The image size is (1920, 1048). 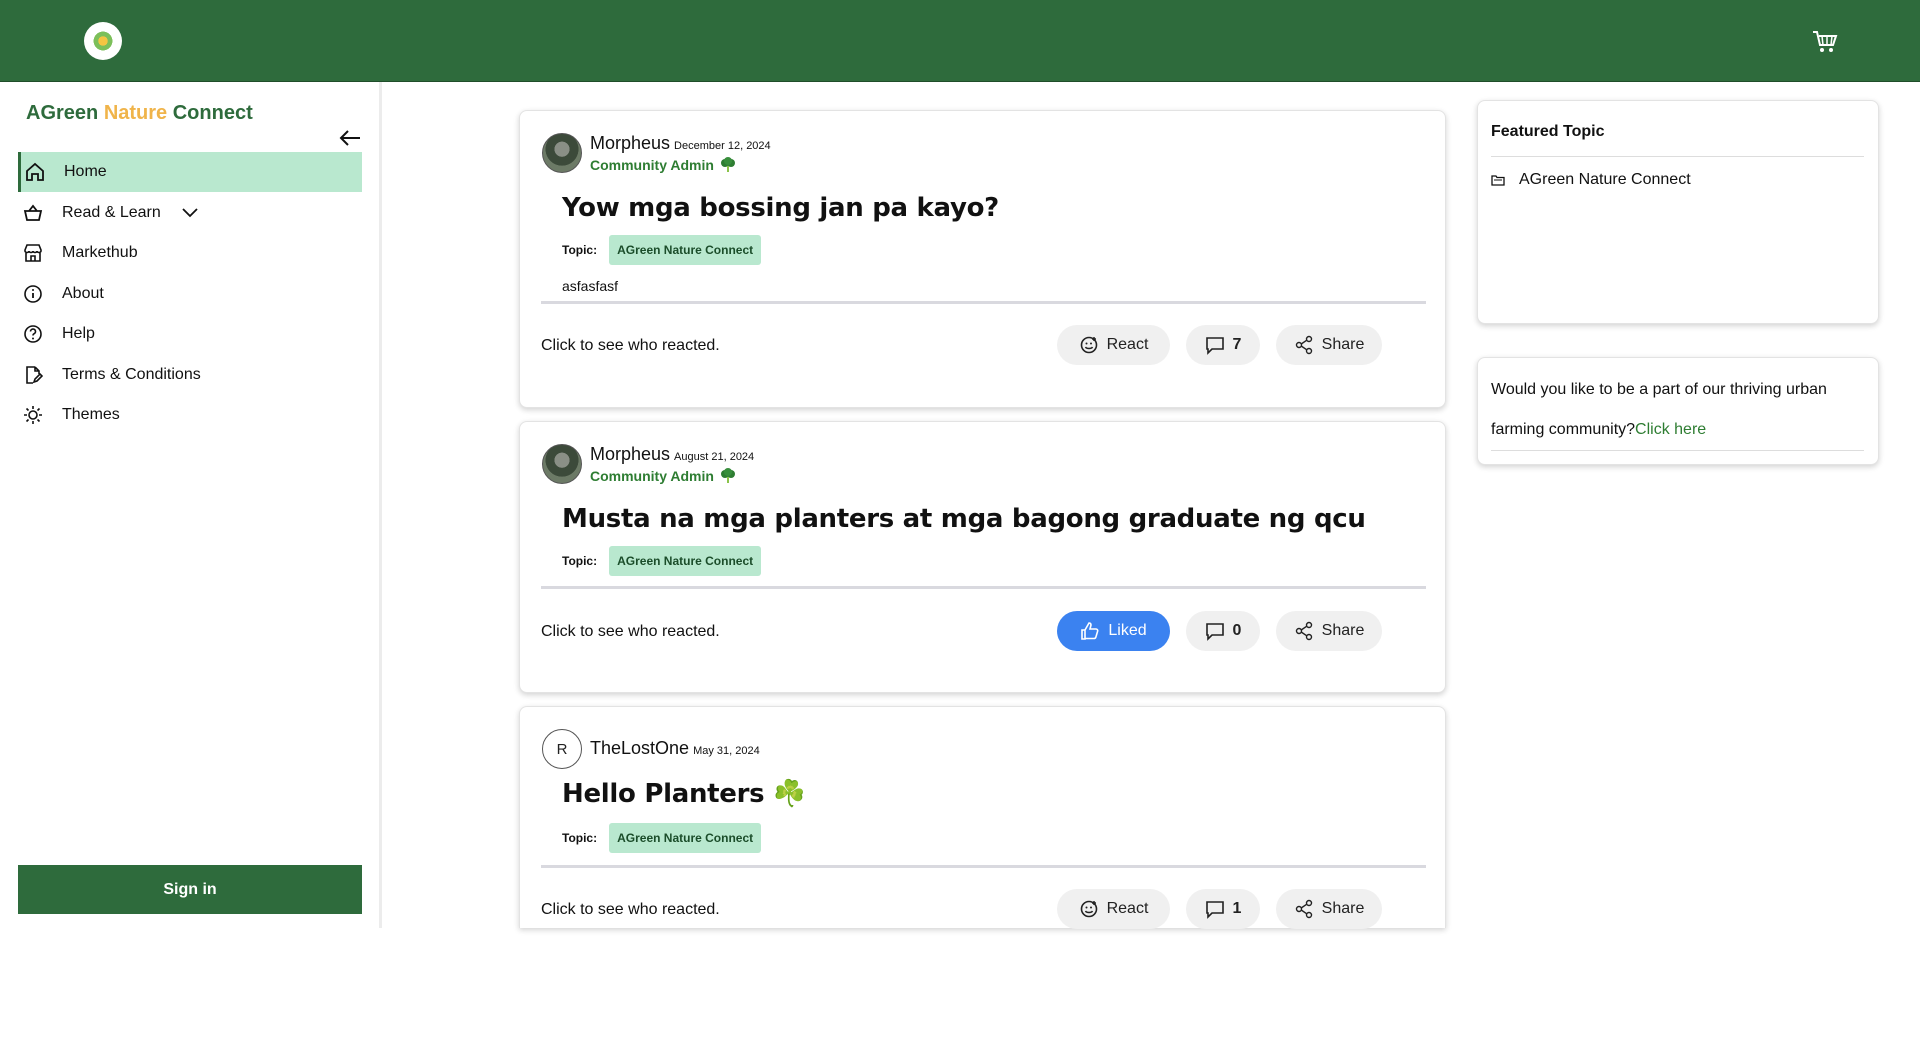 What do you see at coordinates (103, 41) in the screenshot?
I see `agreen-logo` at bounding box center [103, 41].